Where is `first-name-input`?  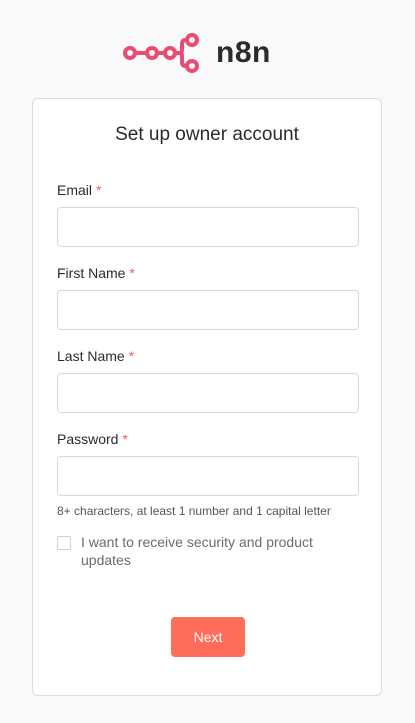 first-name-input is located at coordinates (208, 310).